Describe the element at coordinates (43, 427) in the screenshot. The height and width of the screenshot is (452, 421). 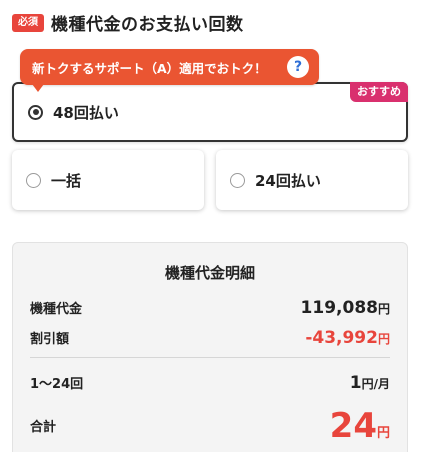
I see `total-label: 合計` at that location.